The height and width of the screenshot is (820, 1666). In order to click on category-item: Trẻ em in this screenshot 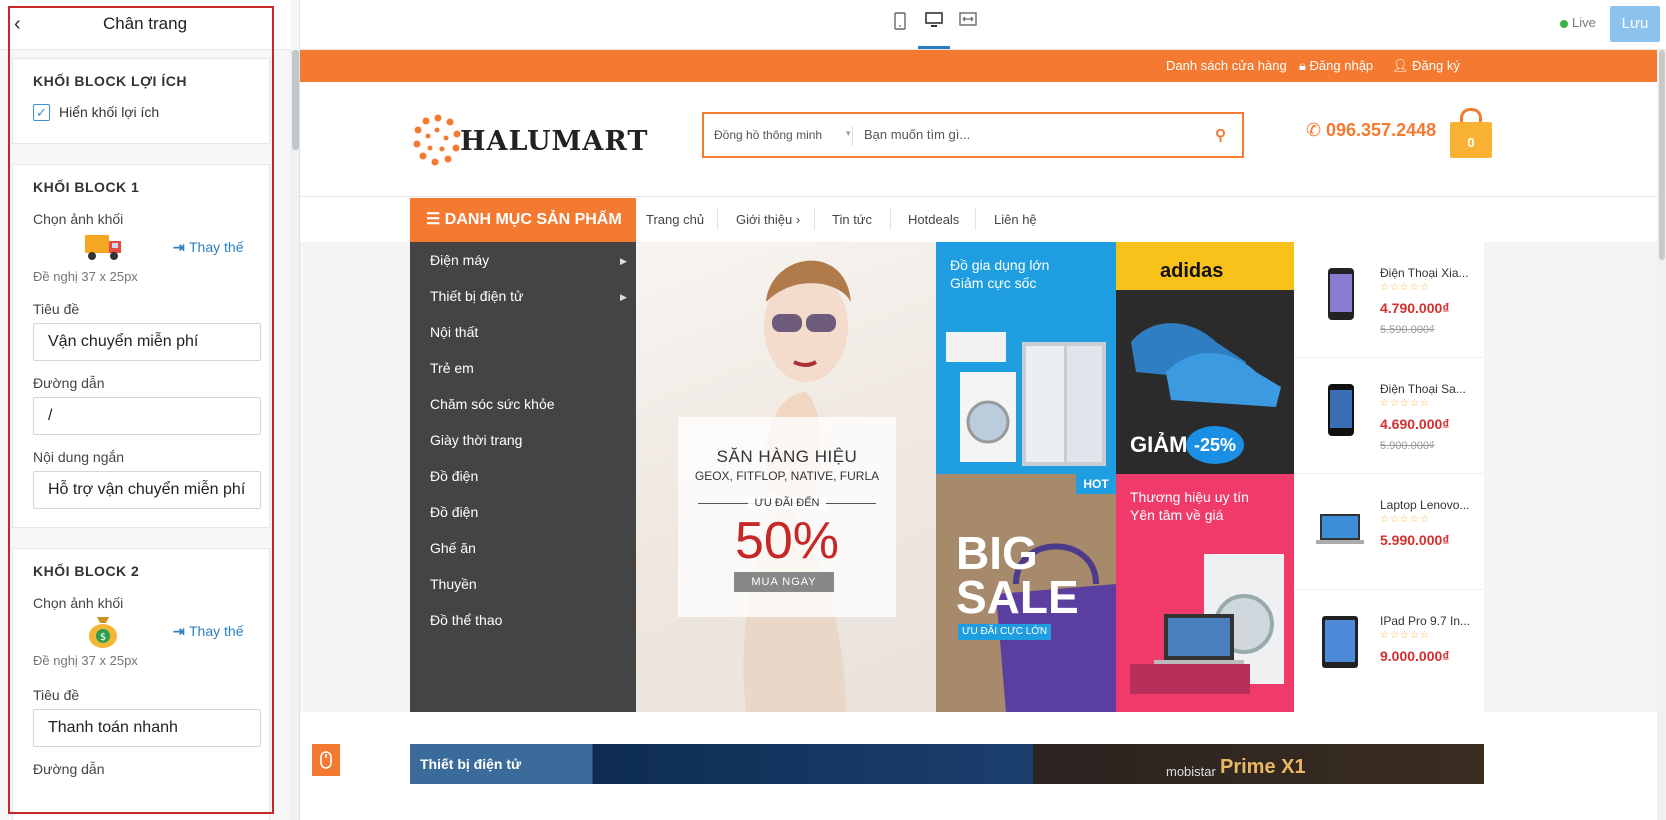, I will do `click(452, 368)`.